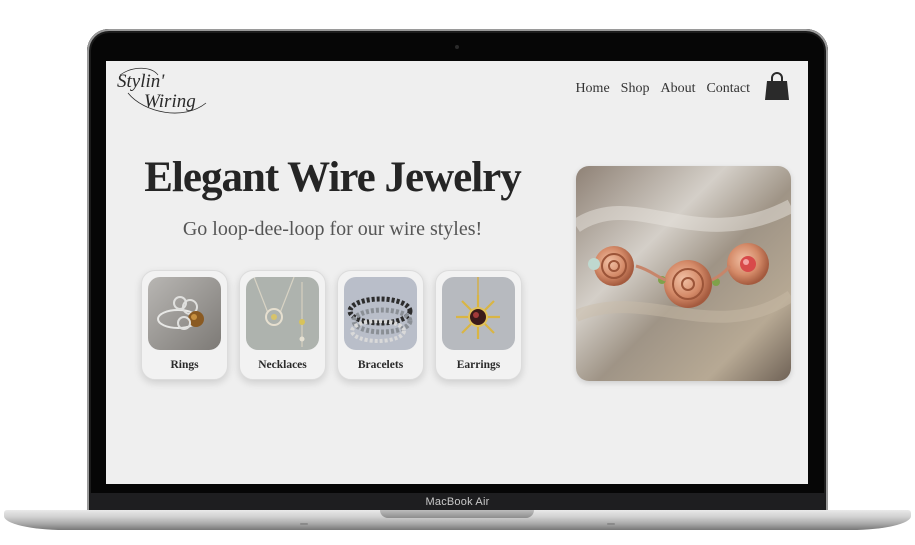 The image size is (915, 545). Describe the element at coordinates (478, 365) in the screenshot. I see `category-label-earrings: Earrings` at that location.